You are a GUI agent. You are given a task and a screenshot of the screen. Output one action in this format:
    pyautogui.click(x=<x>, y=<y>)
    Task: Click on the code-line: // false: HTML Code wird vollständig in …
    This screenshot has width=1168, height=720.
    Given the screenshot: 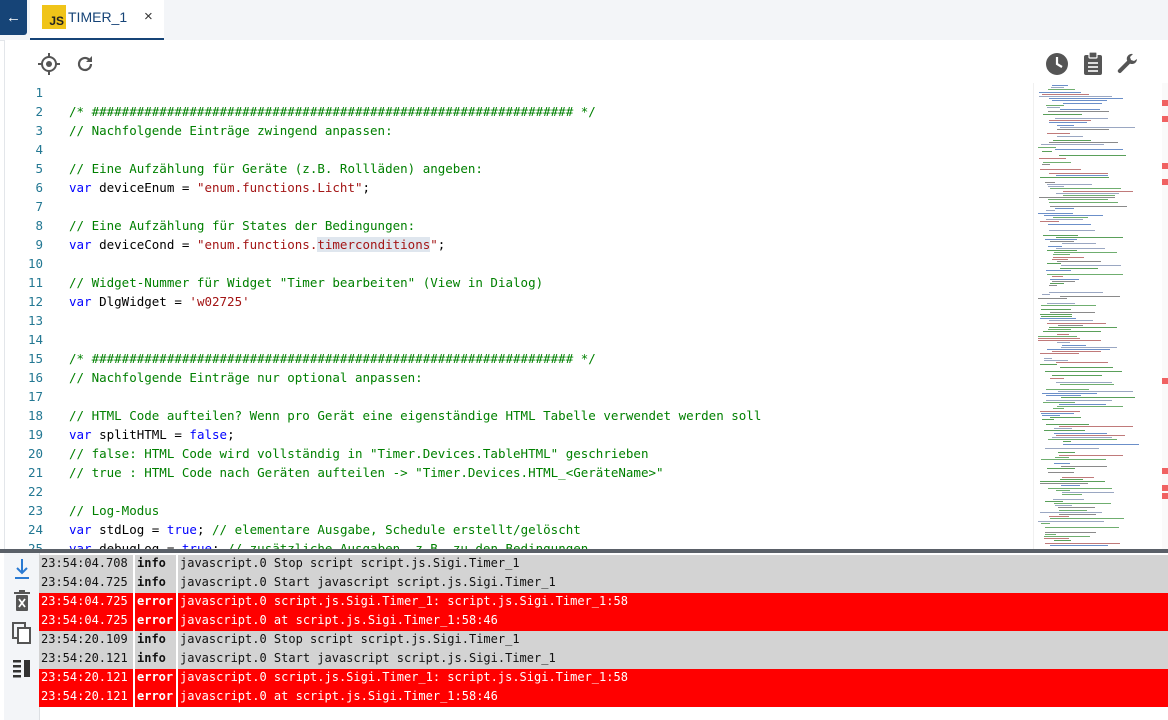 What is the action you would take?
    pyautogui.click(x=551, y=453)
    